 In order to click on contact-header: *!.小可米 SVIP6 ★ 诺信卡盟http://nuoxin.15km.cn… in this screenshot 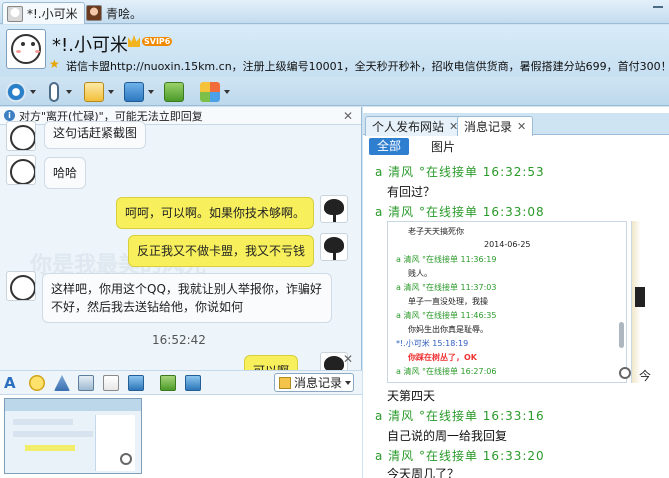, I will do `click(334, 51)`.